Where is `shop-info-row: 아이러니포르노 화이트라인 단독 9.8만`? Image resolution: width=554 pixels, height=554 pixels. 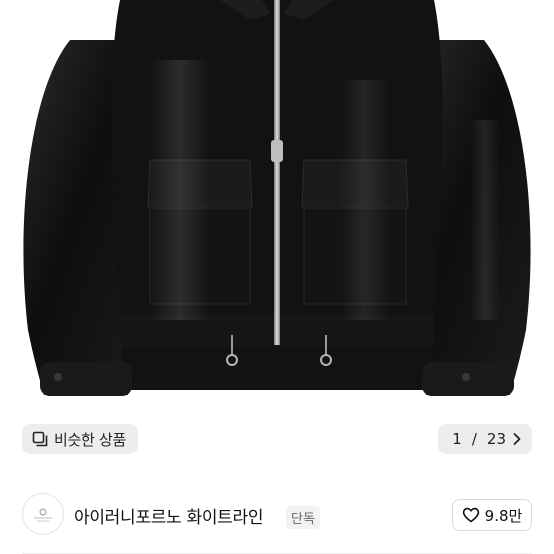
shop-info-row: 아이러니포르노 화이트라인 단독 9.8만 is located at coordinates (277, 512).